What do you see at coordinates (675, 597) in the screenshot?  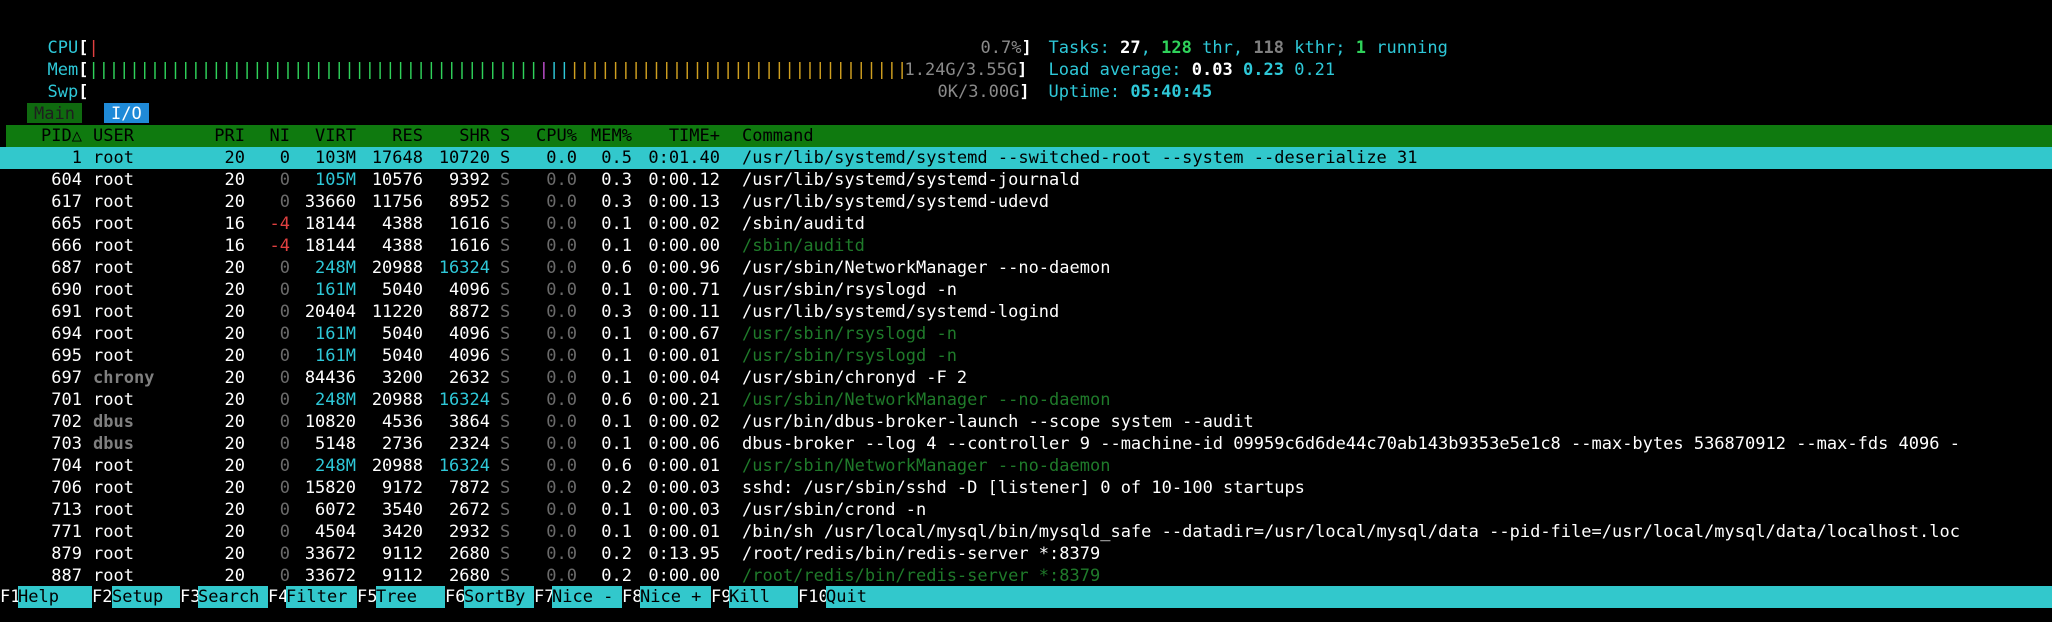 I see `fkey-nice-button: Nice +` at bounding box center [675, 597].